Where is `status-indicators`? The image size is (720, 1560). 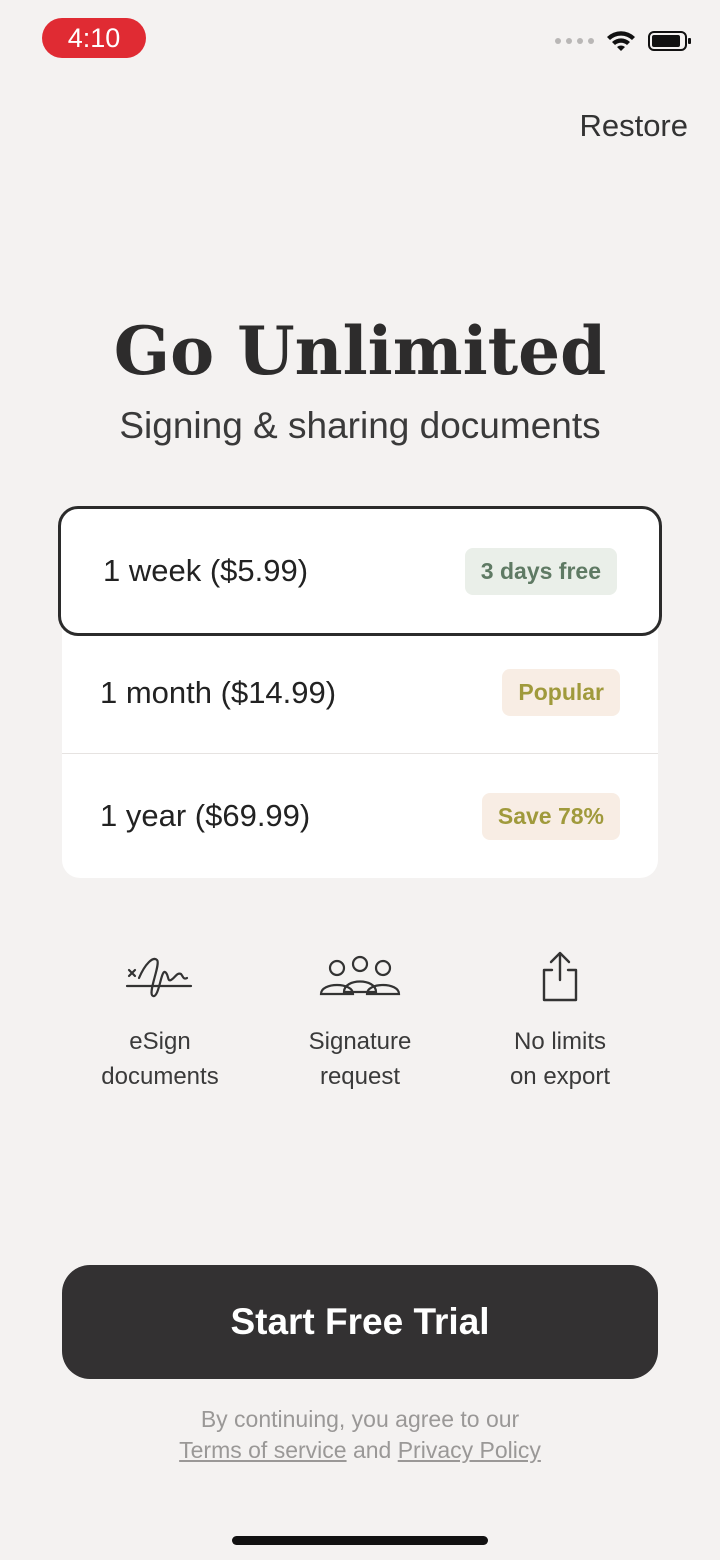 status-indicators is located at coordinates (623, 41).